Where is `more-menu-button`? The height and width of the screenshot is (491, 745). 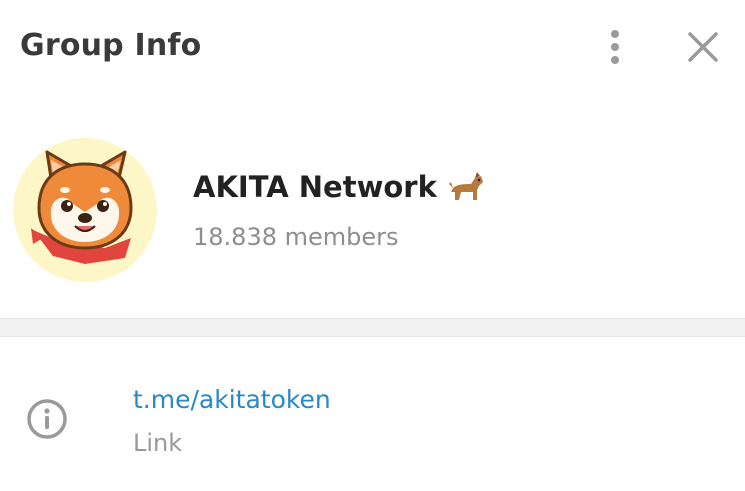
more-menu-button is located at coordinates (615, 47).